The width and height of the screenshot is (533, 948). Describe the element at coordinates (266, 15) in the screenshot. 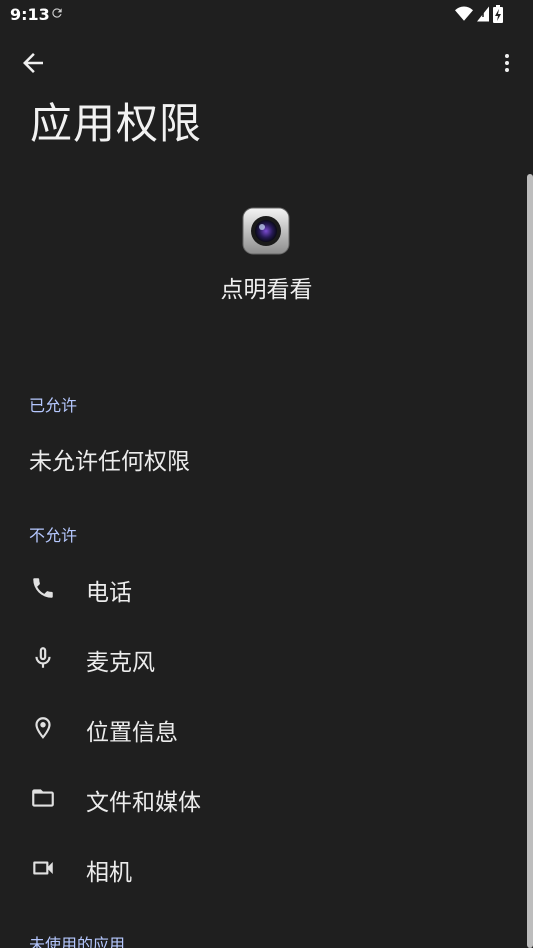

I see `status-bar: 9:13` at that location.